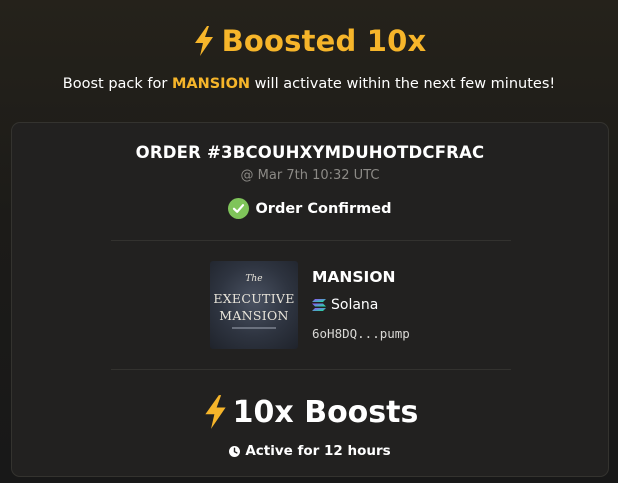  I want to click on order-status-label: Order Confirmed, so click(323, 208).